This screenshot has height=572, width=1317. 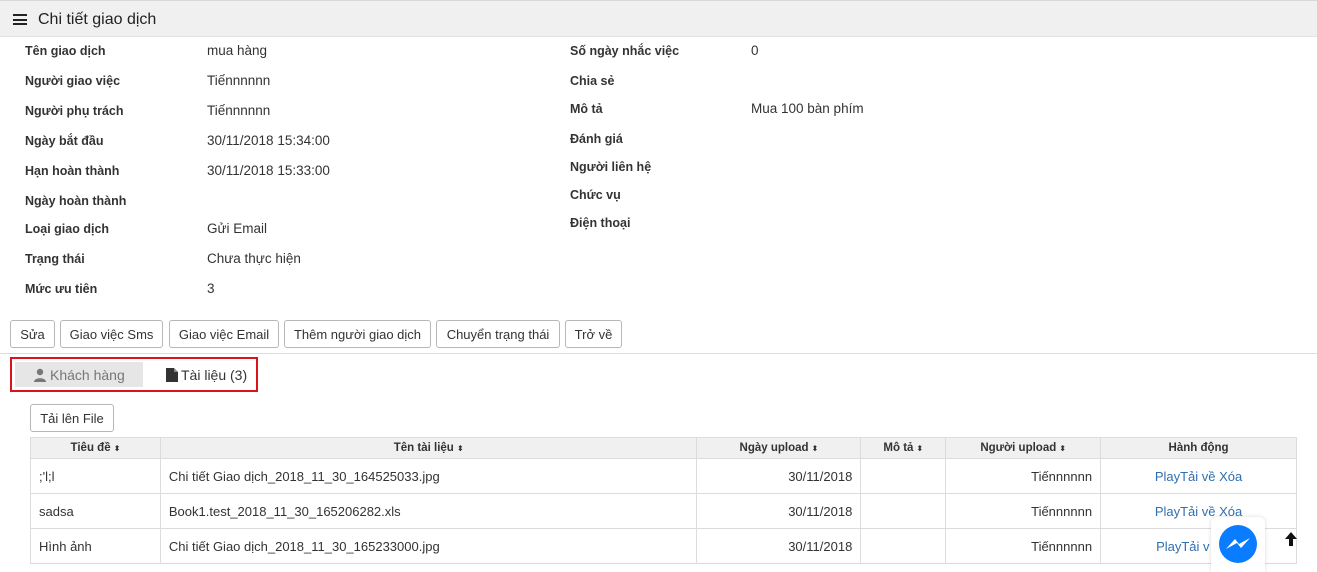 I want to click on add-person-button: Thêm người giao dịch, so click(x=357, y=334).